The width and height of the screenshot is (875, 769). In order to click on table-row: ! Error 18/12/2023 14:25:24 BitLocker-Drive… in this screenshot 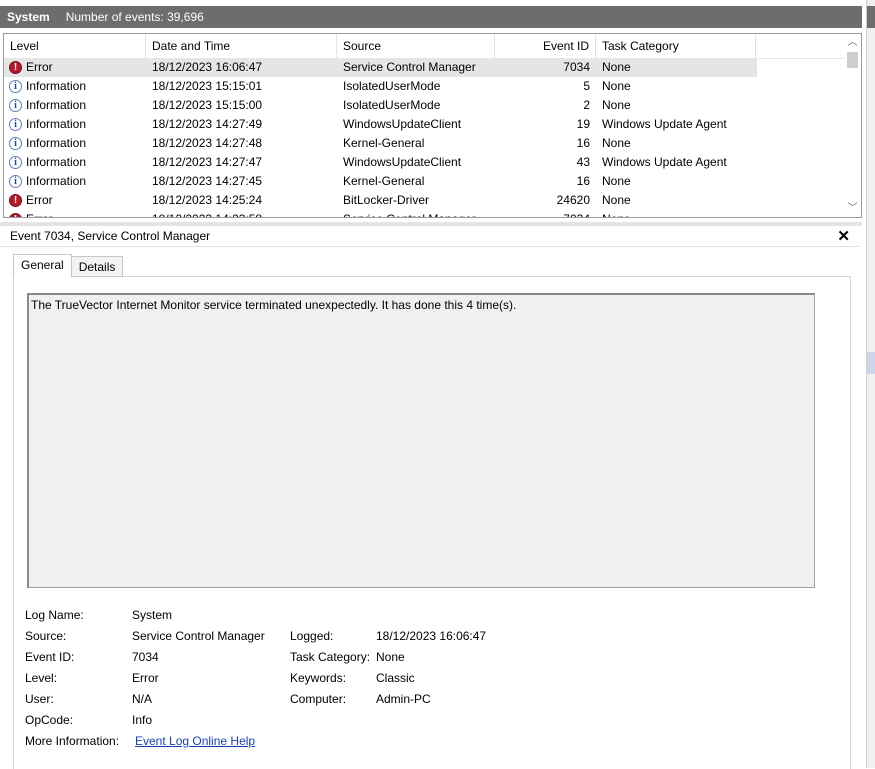, I will do `click(424, 200)`.